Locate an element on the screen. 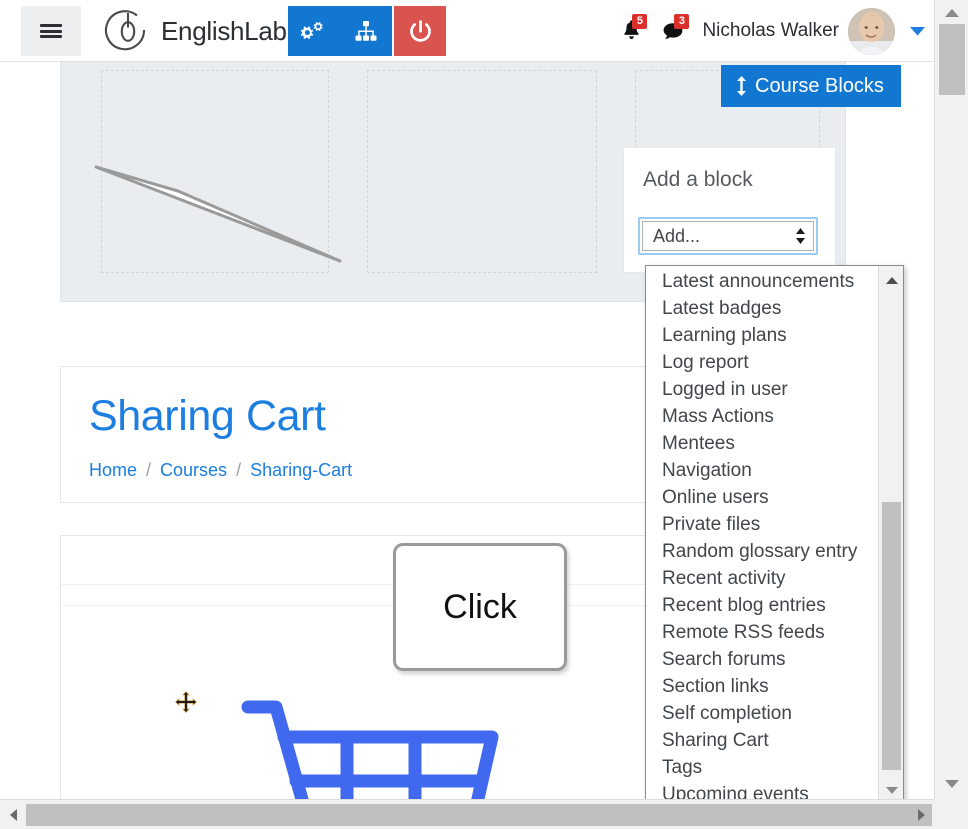 The height and width of the screenshot is (829, 968). dropdown-scroll-thumb is located at coordinates (891, 636).